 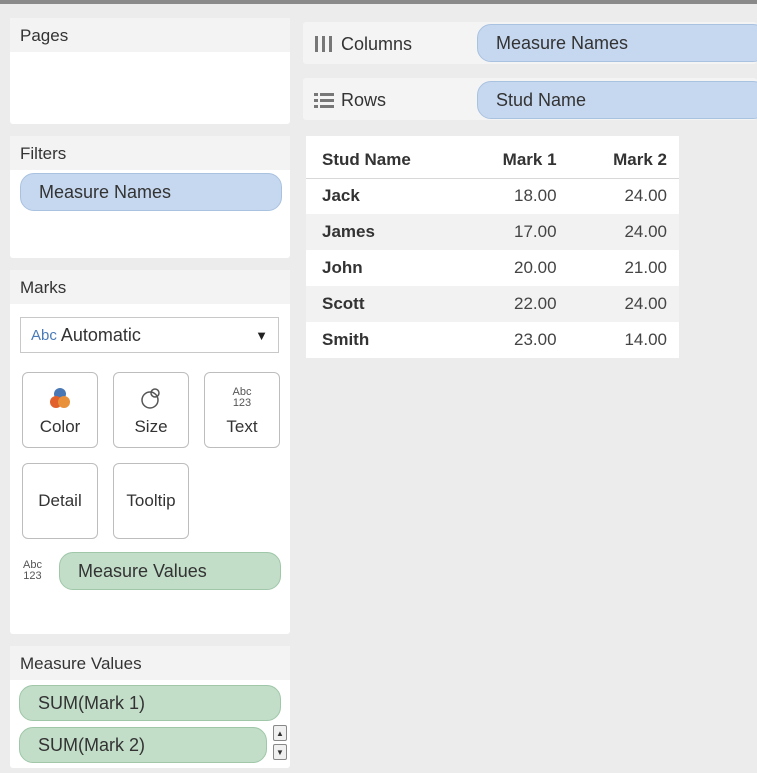 What do you see at coordinates (513, 232) in the screenshot?
I see `cell-mark-1: 17.00` at bounding box center [513, 232].